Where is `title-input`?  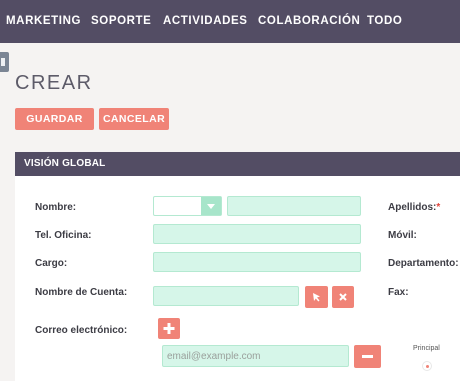 title-input is located at coordinates (257, 263).